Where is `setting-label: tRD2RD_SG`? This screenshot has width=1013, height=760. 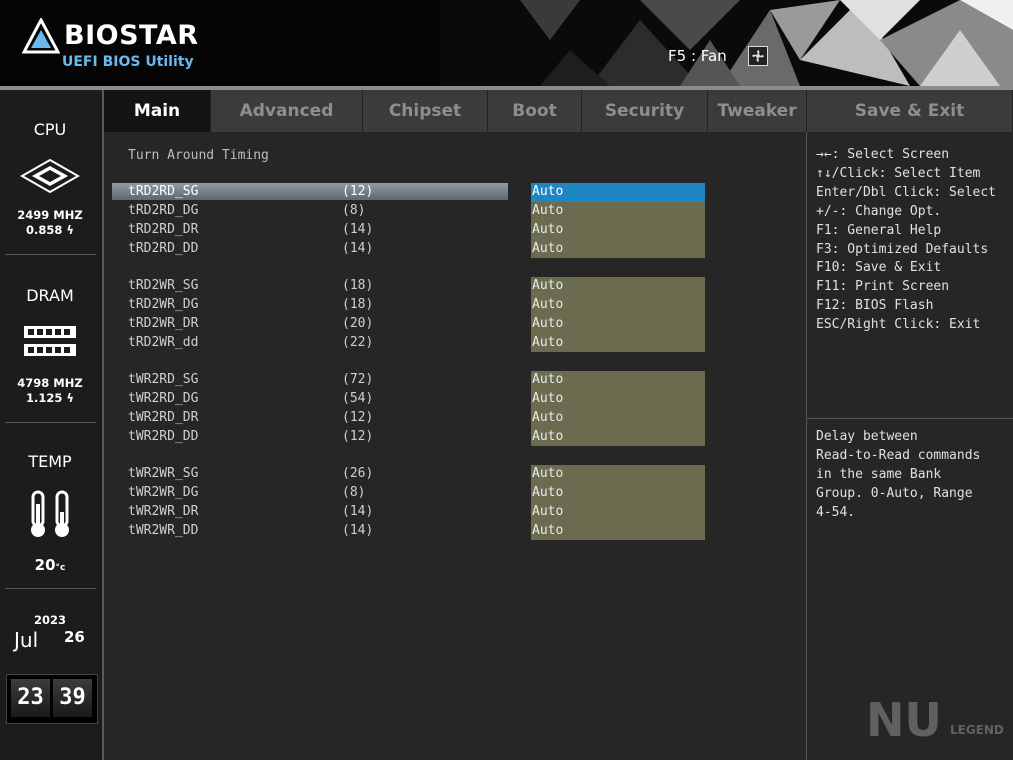 setting-label: tRD2RD_SG is located at coordinates (163, 191).